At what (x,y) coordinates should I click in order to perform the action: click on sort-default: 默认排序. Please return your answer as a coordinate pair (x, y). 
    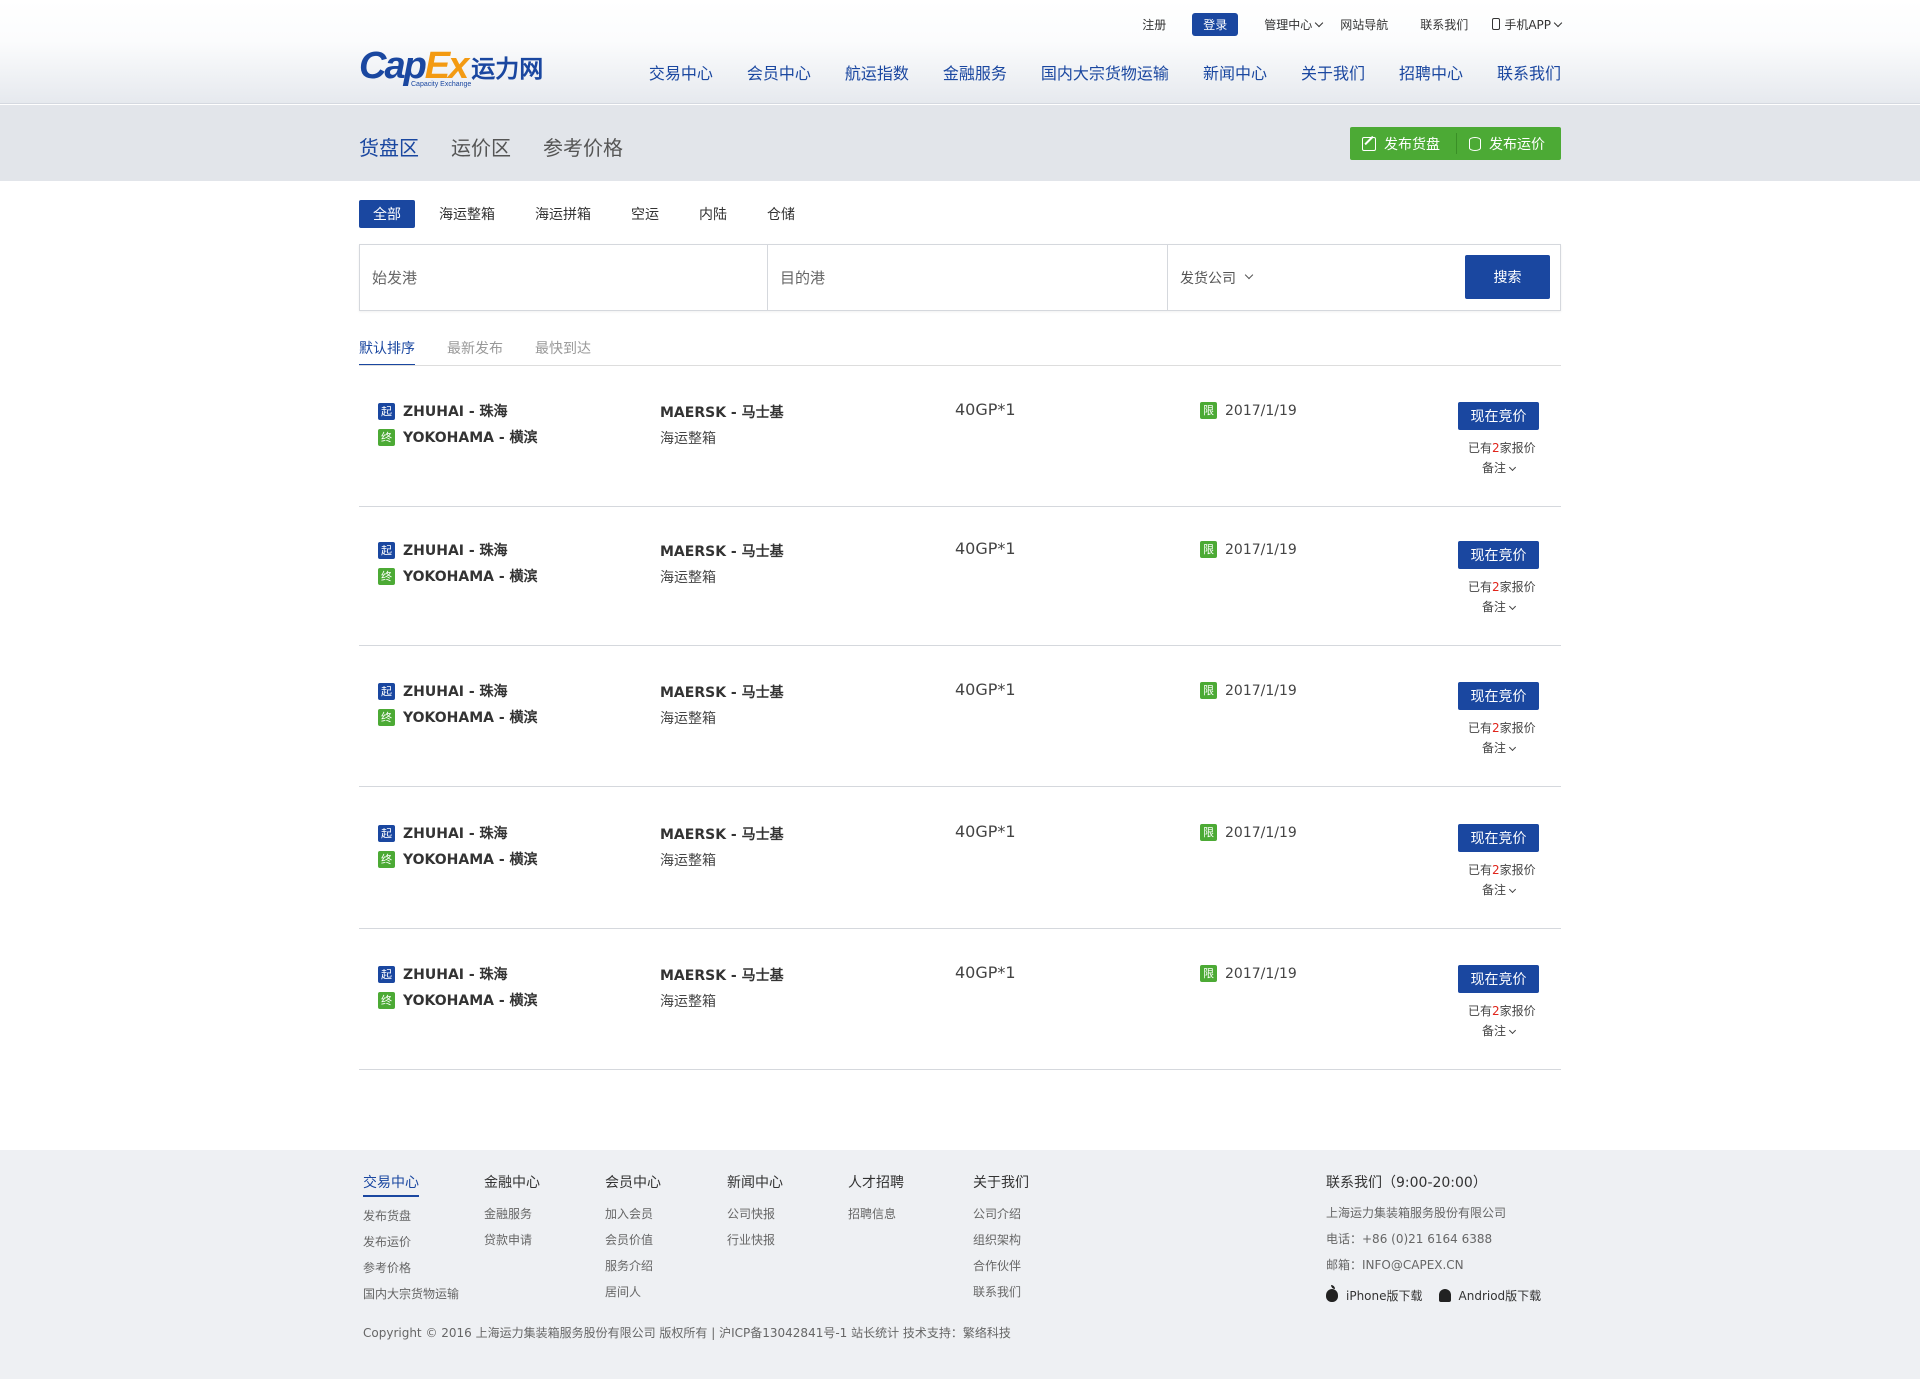
    Looking at the image, I should click on (387, 352).